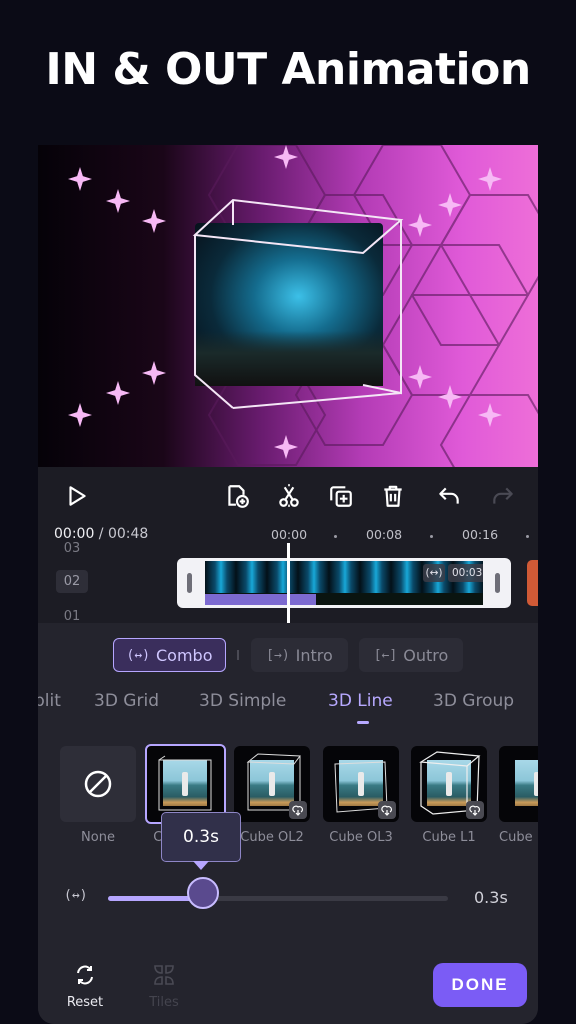 This screenshot has height=1024, width=576. Describe the element at coordinates (77, 496) in the screenshot. I see `play-icon` at that location.